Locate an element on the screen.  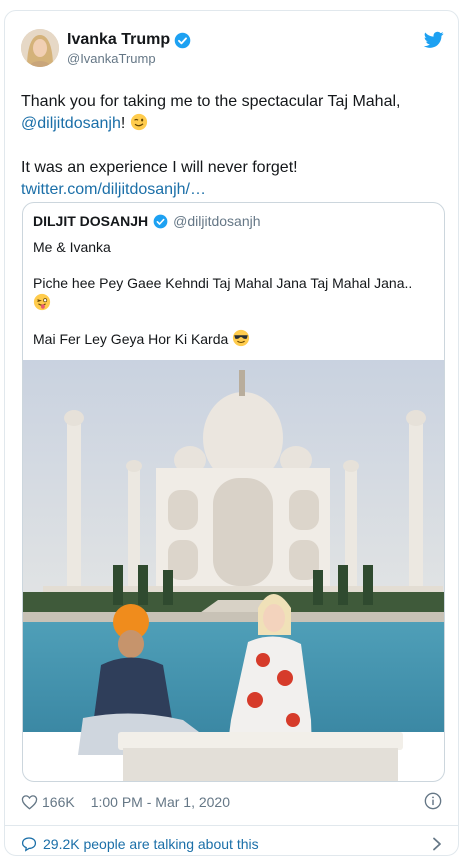
quoted-header: DILJIT DOSANJH @diljitdosanjh is located at coordinates (147, 221).